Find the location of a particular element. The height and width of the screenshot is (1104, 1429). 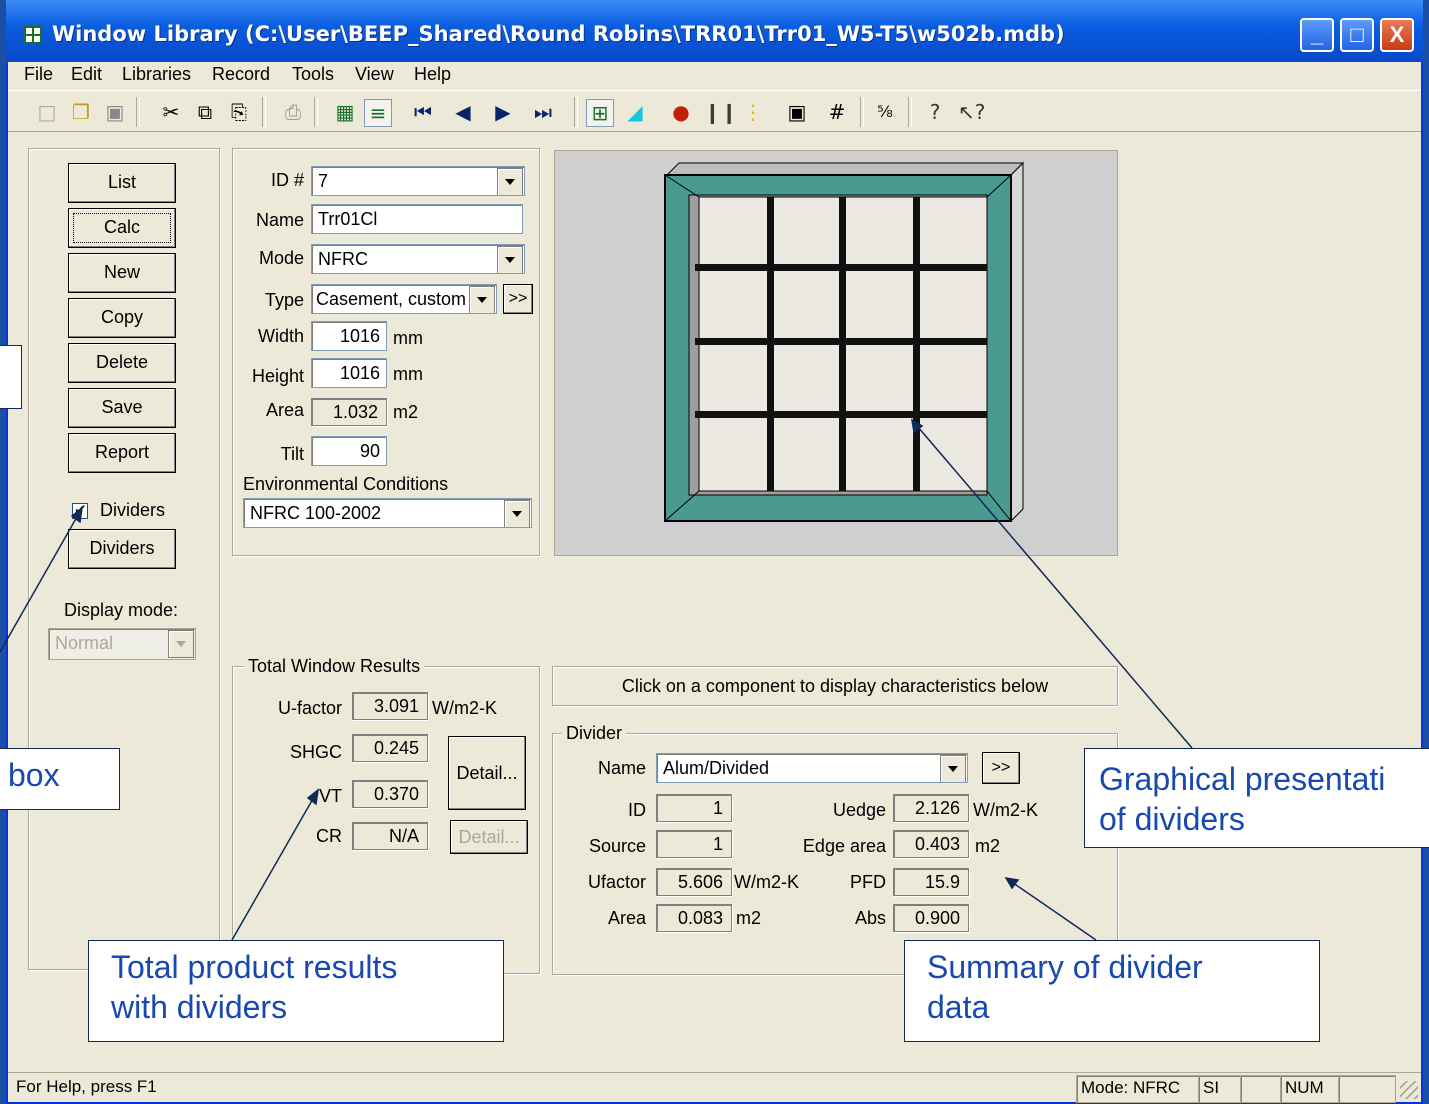

status-units: SI is located at coordinates (1222, 1089).